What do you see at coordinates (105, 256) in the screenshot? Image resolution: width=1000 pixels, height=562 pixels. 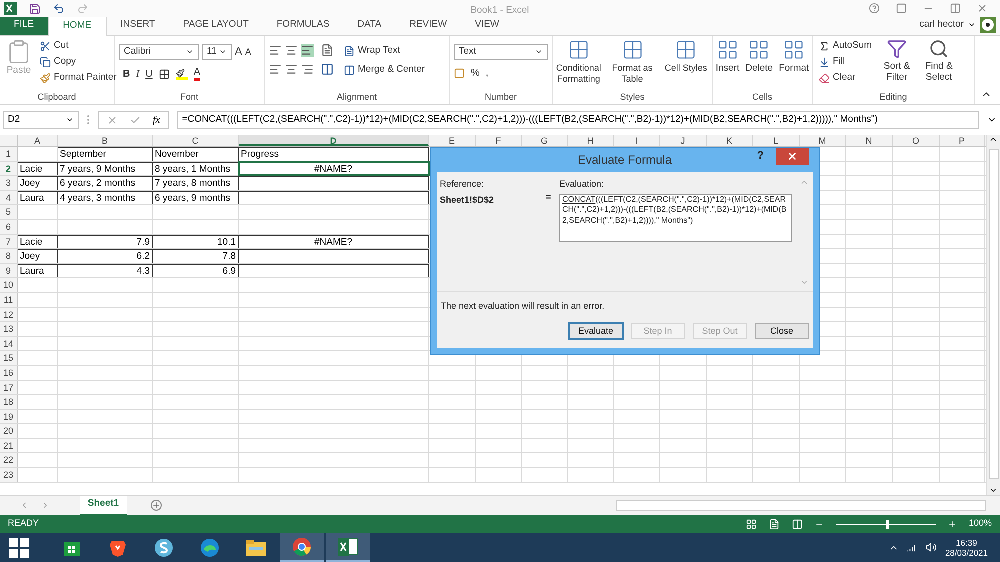 I see `table-cell: 6.2` at bounding box center [105, 256].